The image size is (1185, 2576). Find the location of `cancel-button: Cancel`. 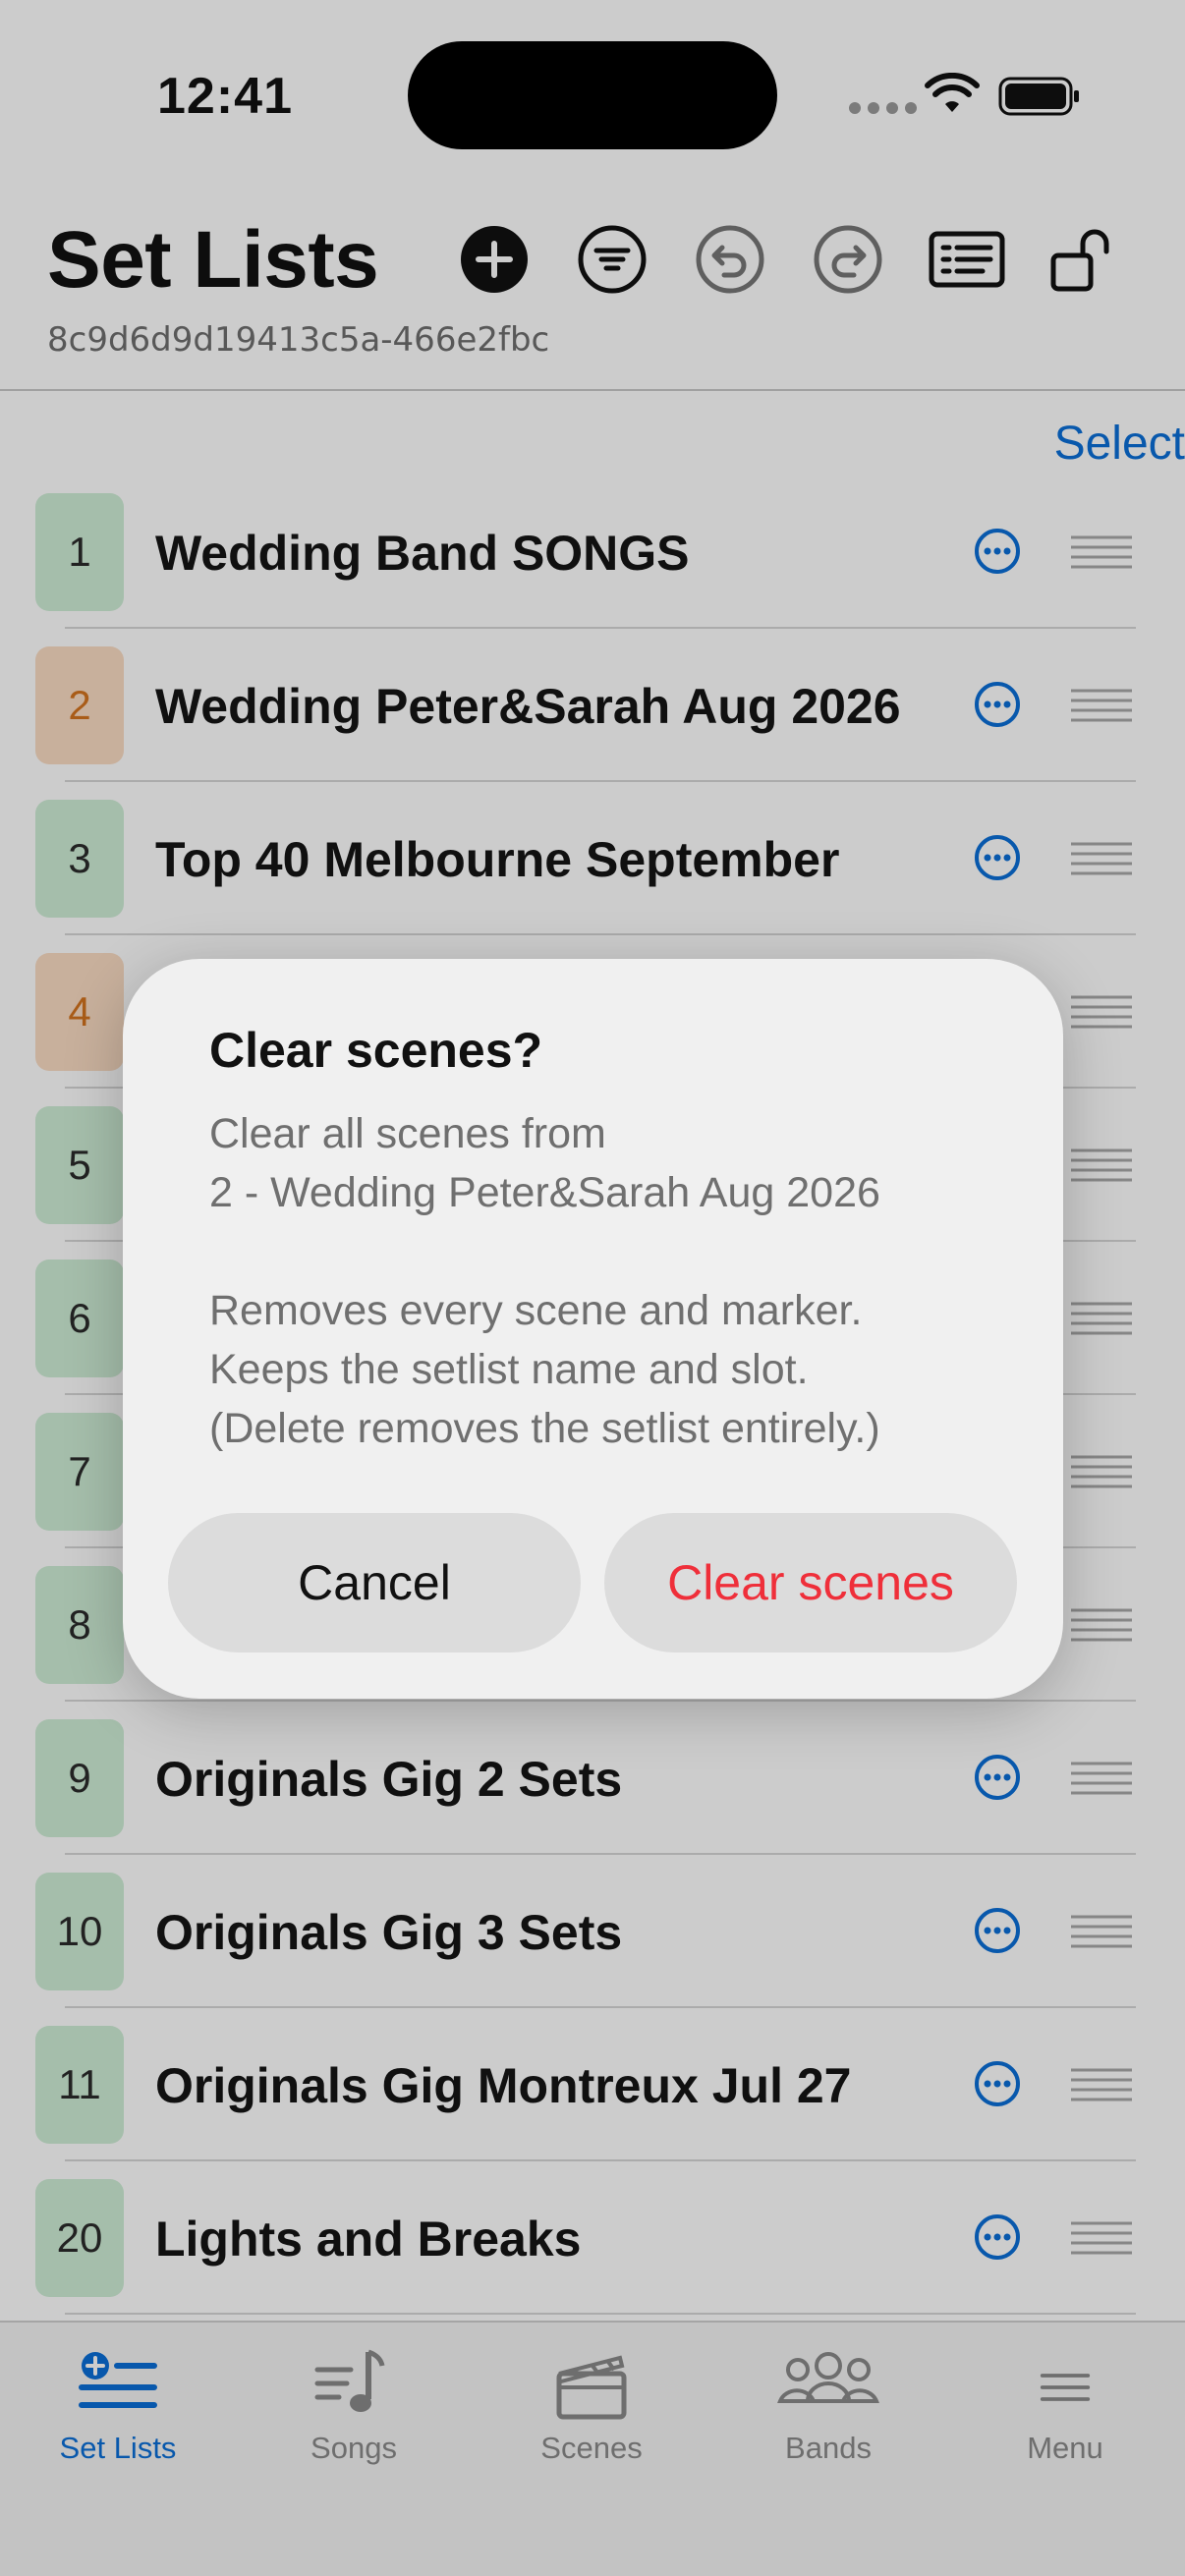

cancel-button: Cancel is located at coordinates (375, 1582).